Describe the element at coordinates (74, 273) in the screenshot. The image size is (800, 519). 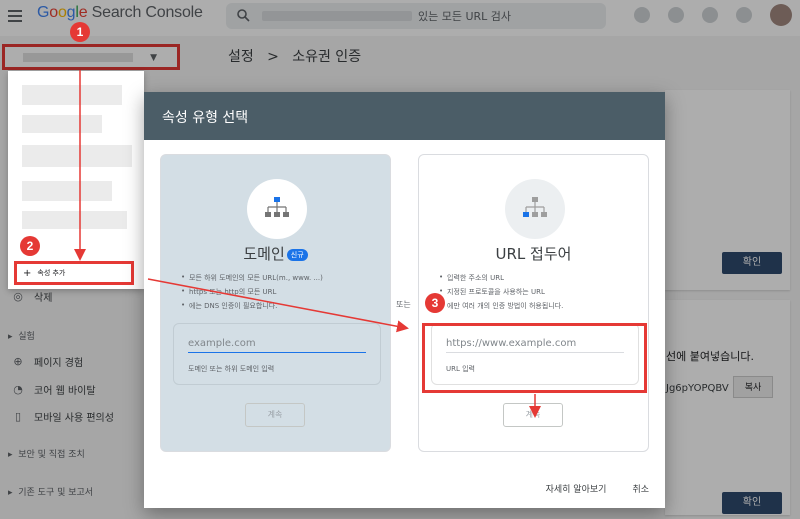
I see `add-property-item: + 속성 추가` at that location.